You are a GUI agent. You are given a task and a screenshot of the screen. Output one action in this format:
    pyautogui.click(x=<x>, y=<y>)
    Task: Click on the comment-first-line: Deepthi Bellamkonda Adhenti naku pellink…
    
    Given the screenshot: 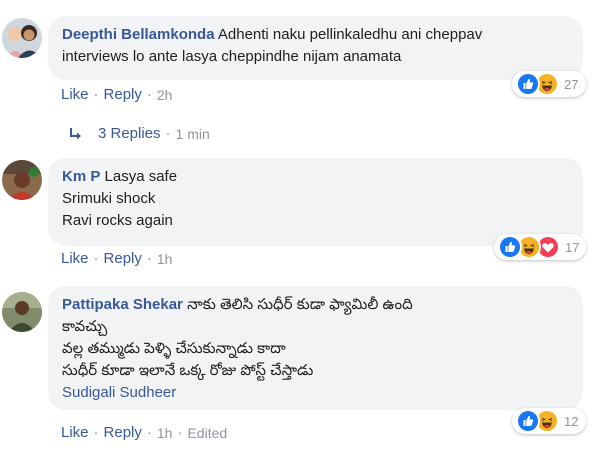 What is the action you would take?
    pyautogui.click(x=315, y=35)
    